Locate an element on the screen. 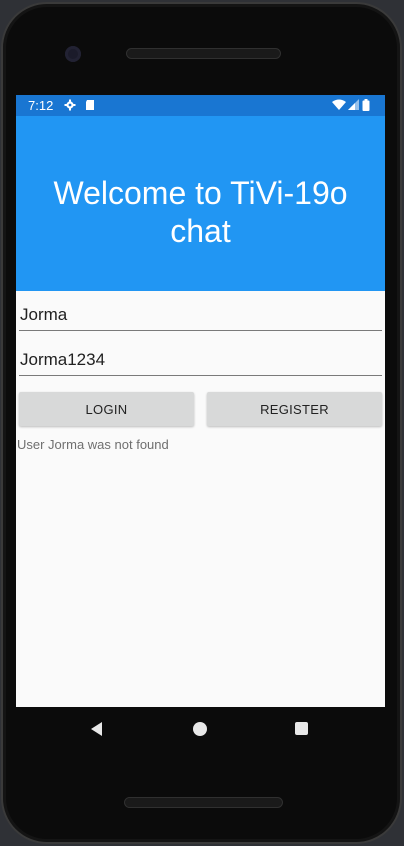  back-icon is located at coordinates (96, 729).